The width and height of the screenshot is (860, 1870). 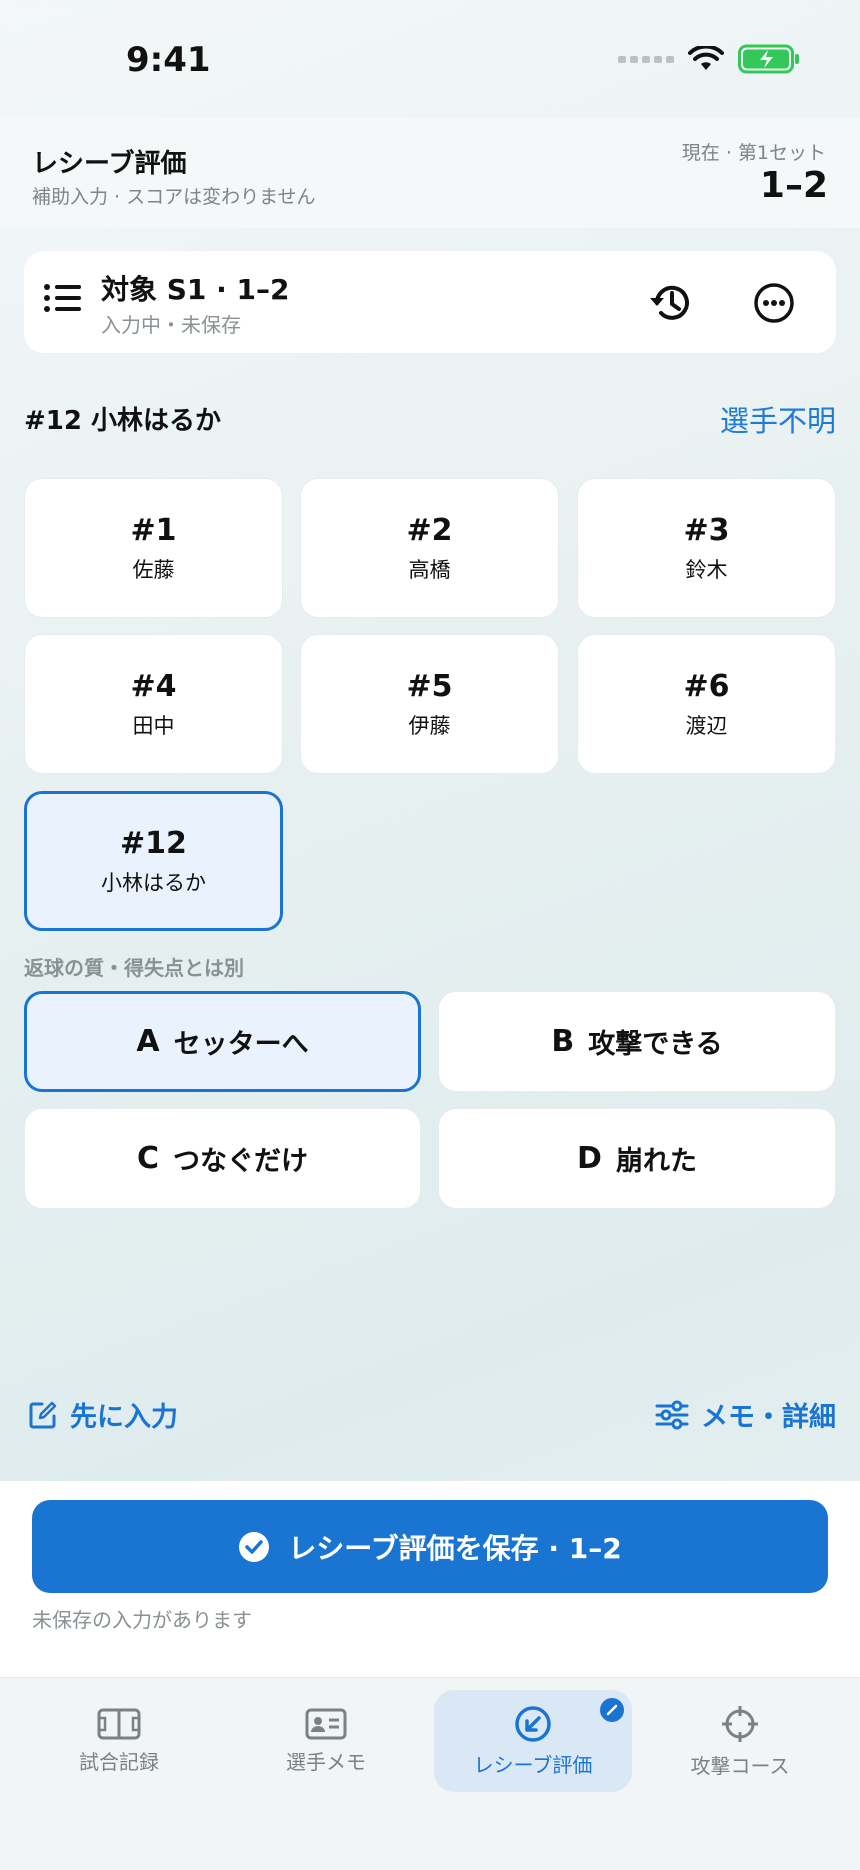 I want to click on player-button-3: #3 鈴木, so click(x=706, y=548).